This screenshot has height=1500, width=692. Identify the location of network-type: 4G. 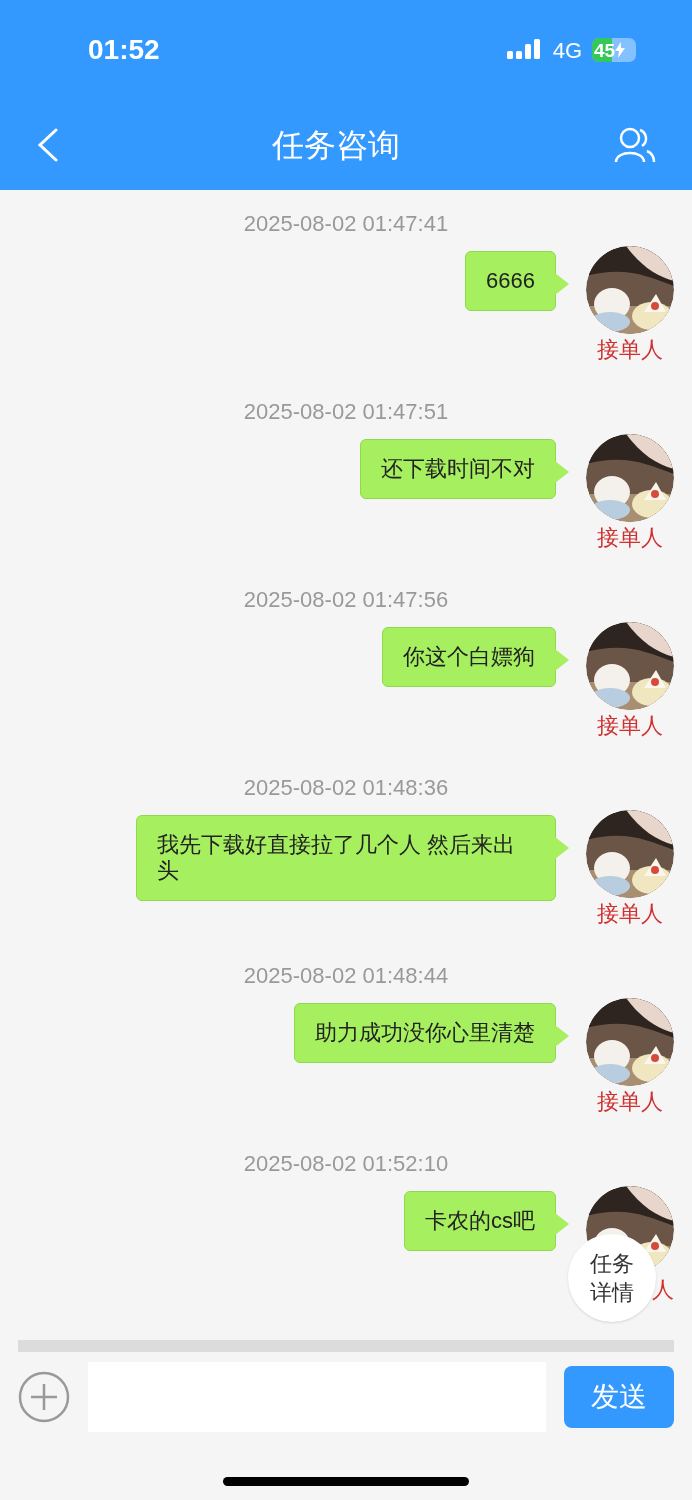
(567, 50).